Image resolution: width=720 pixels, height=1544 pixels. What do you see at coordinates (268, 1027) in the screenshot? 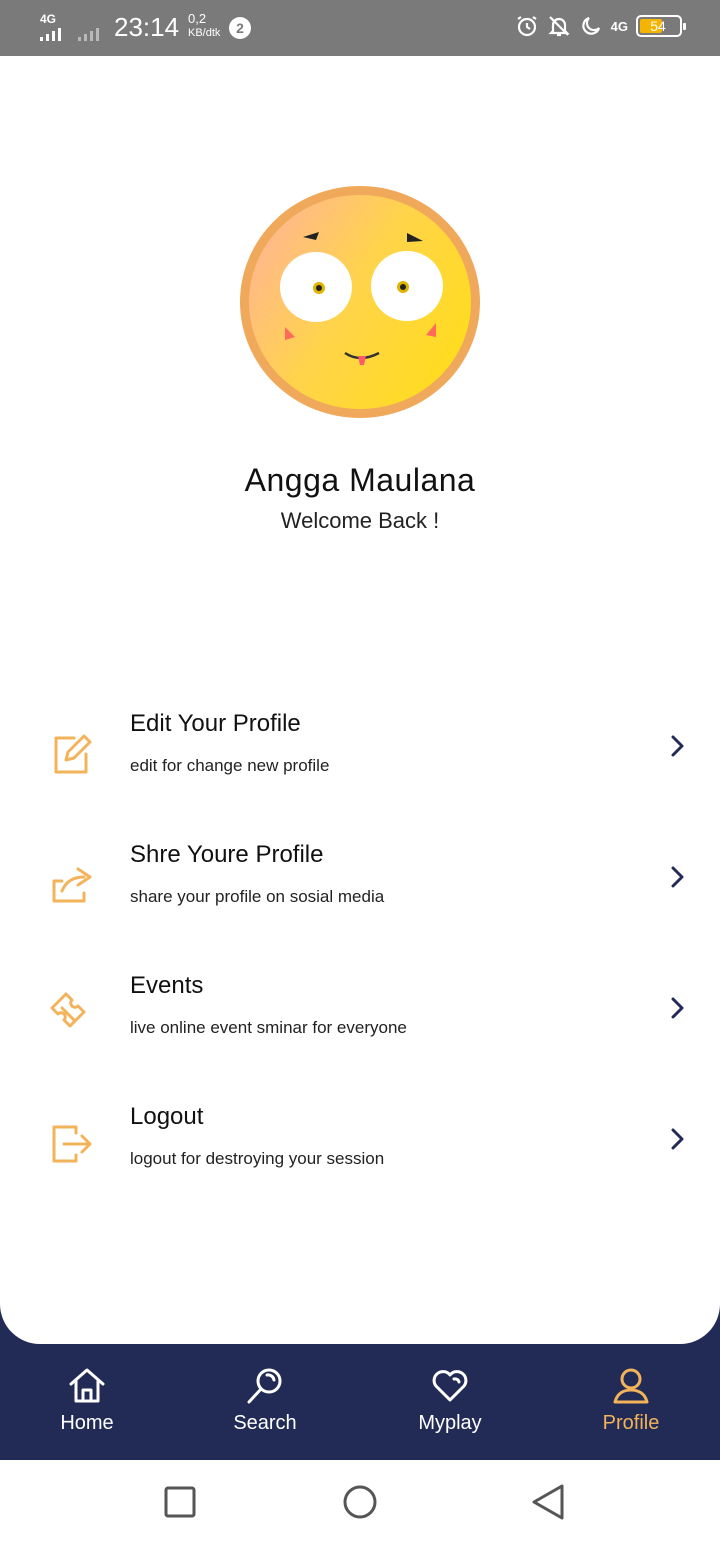
I see `menu-subtitle: live online event sminar for everyone` at bounding box center [268, 1027].